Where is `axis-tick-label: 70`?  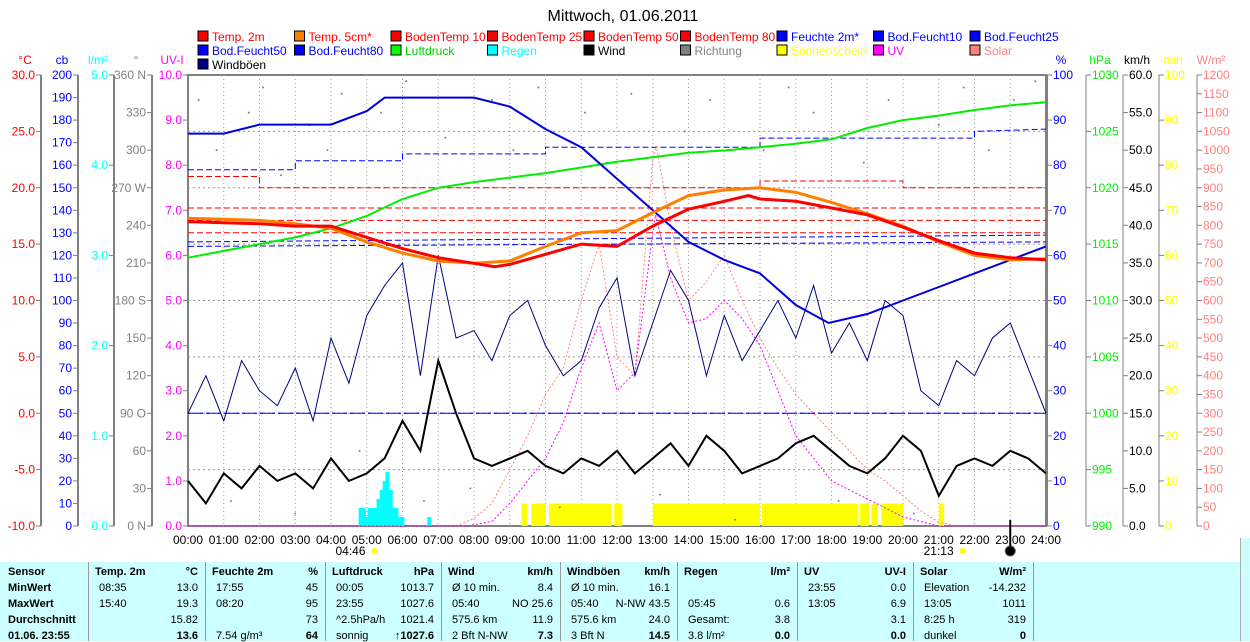
axis-tick-label: 70 is located at coordinates (1172, 210).